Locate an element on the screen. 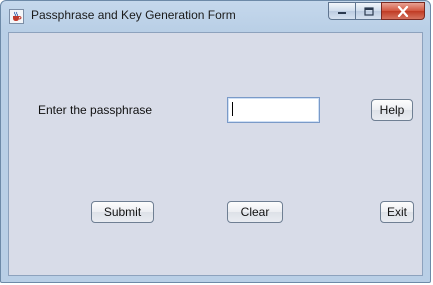 The height and width of the screenshot is (285, 433). minimize-button is located at coordinates (341, 11).